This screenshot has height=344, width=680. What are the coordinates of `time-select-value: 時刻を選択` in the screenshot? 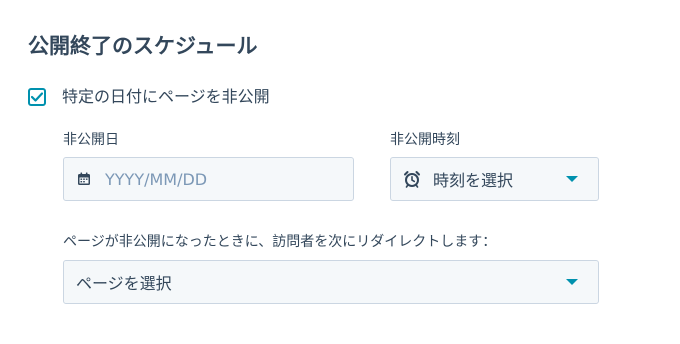 It's located at (473, 180).